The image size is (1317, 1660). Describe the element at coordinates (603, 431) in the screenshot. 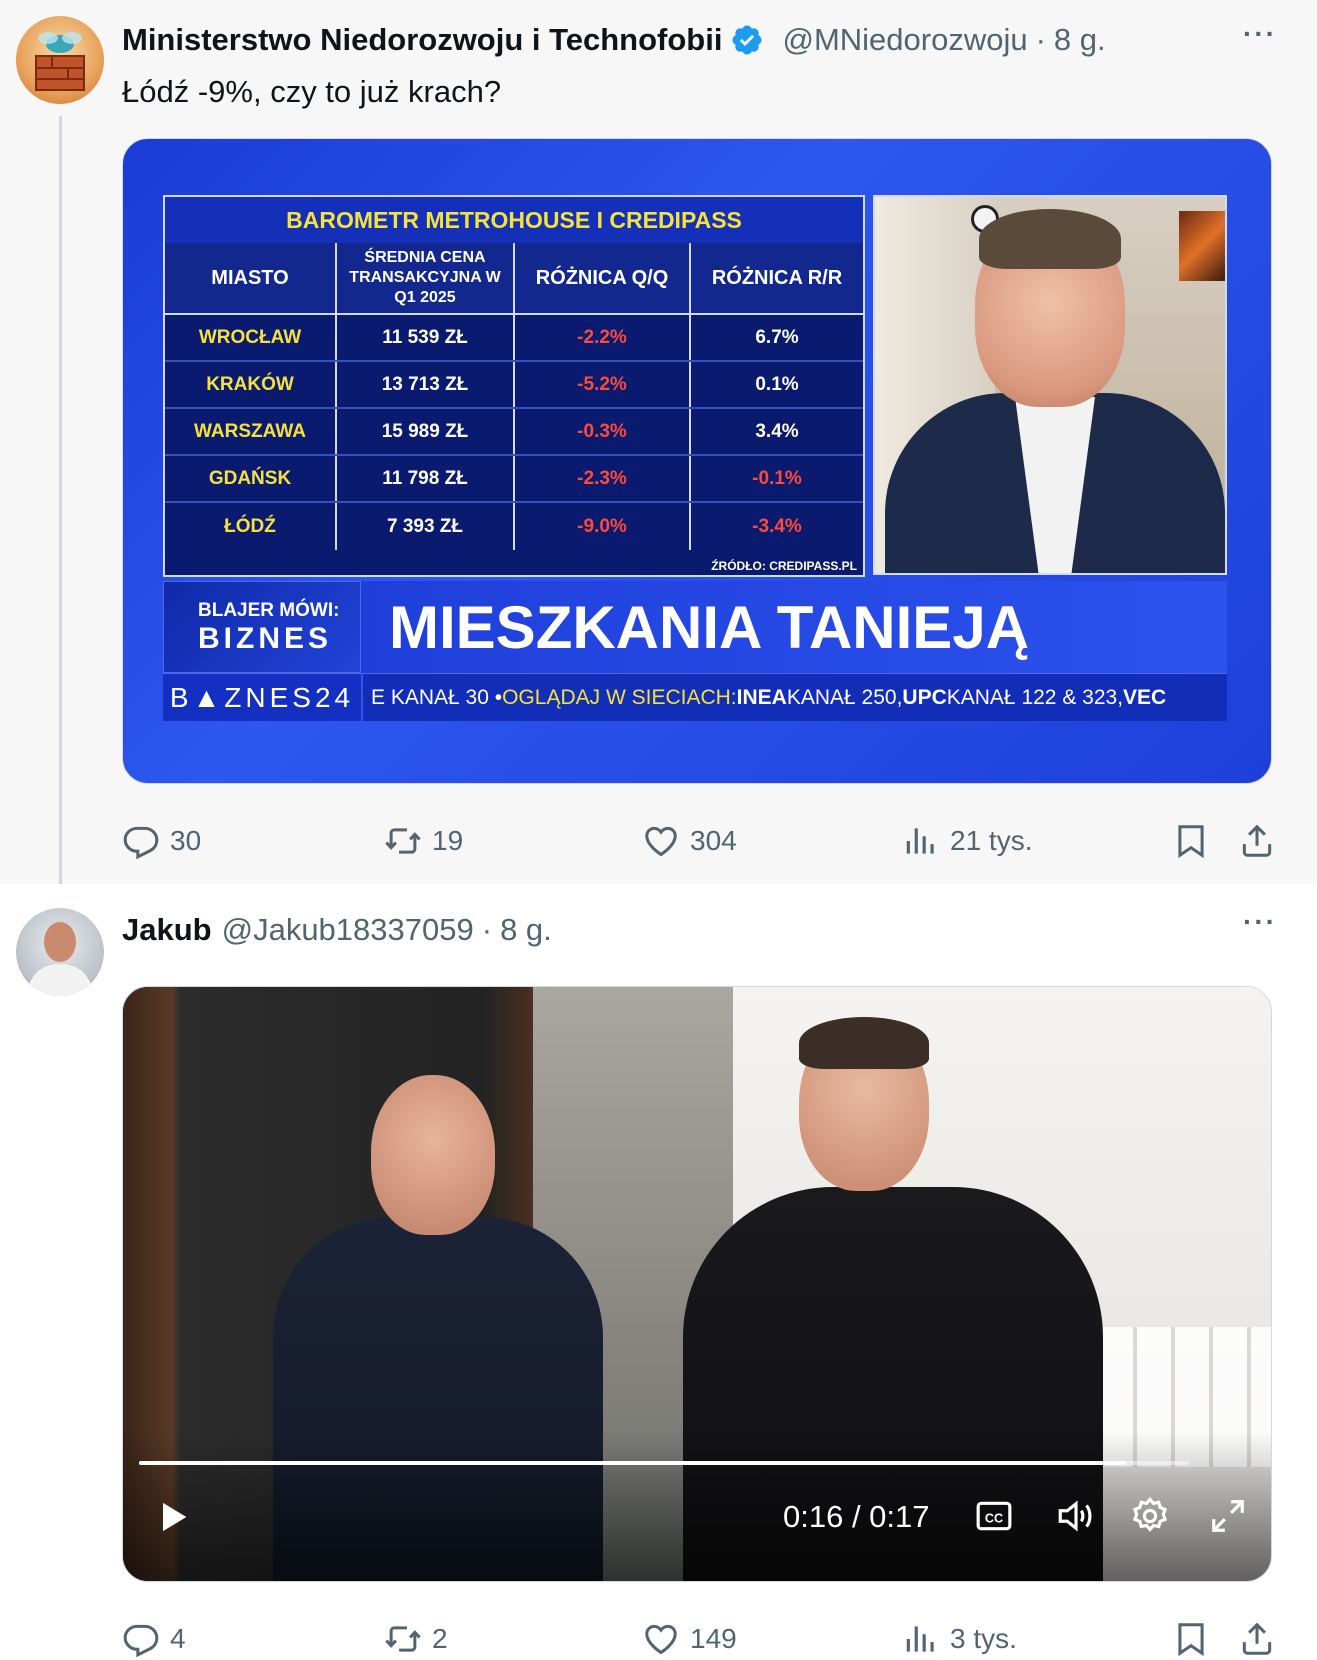

I see `qq-cell: -0.3%` at that location.